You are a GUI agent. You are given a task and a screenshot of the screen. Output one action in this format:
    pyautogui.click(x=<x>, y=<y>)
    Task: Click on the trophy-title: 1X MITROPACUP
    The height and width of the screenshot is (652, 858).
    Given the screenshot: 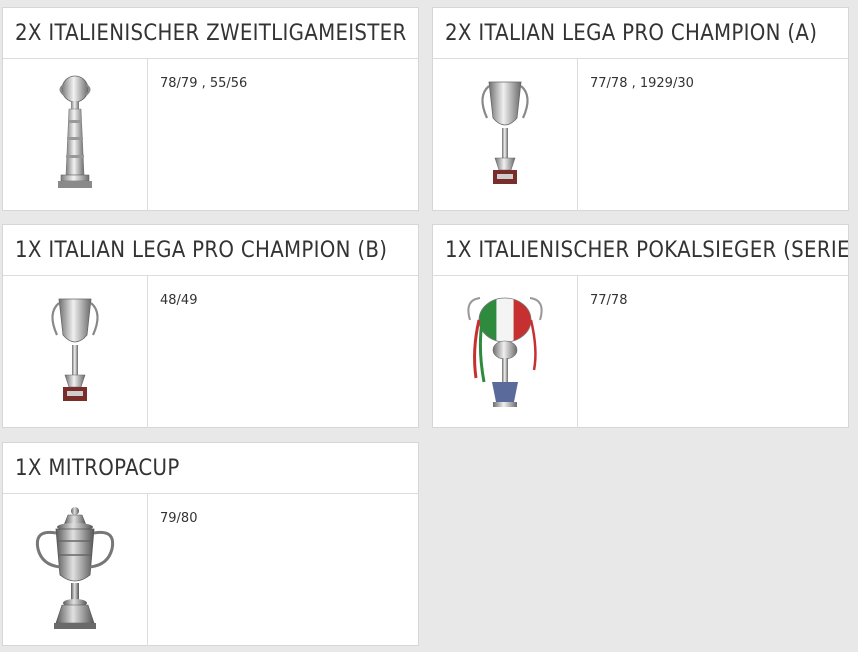 What is the action you would take?
    pyautogui.click(x=210, y=468)
    